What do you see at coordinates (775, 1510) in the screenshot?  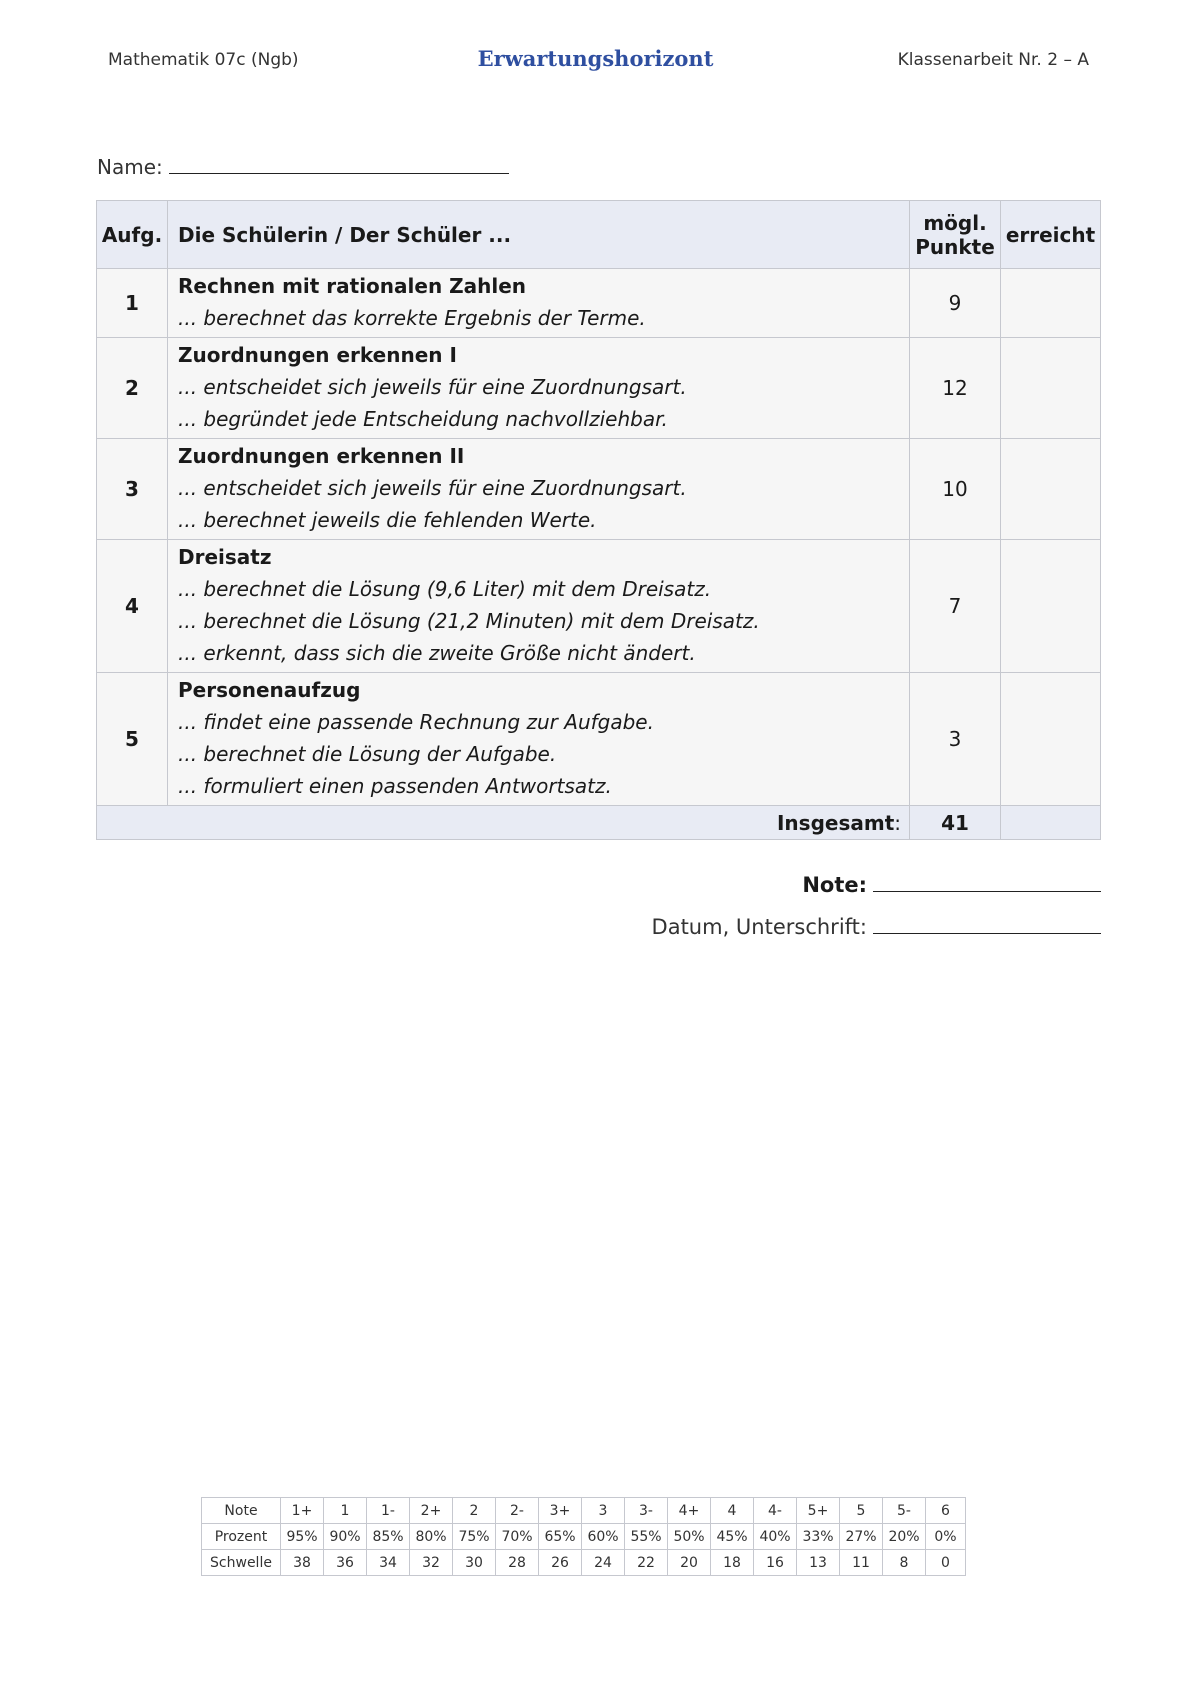 I see `grade-cell: 4-` at bounding box center [775, 1510].